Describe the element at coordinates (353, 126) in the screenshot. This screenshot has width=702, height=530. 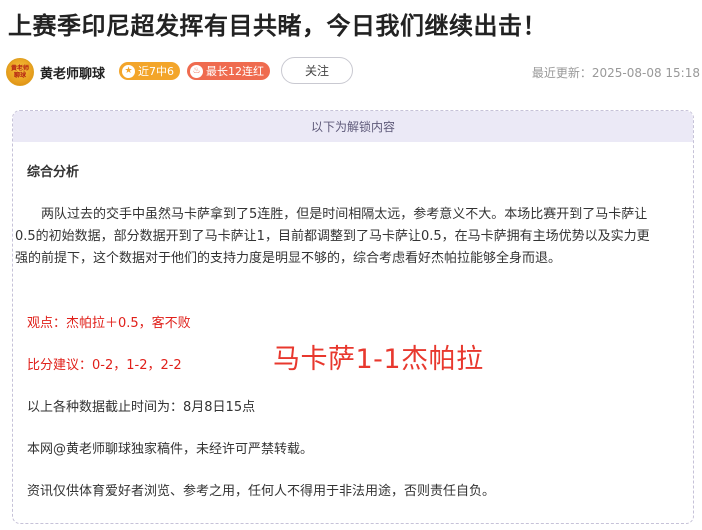
I see `unlock-banner: 以下为解锁内容` at that location.